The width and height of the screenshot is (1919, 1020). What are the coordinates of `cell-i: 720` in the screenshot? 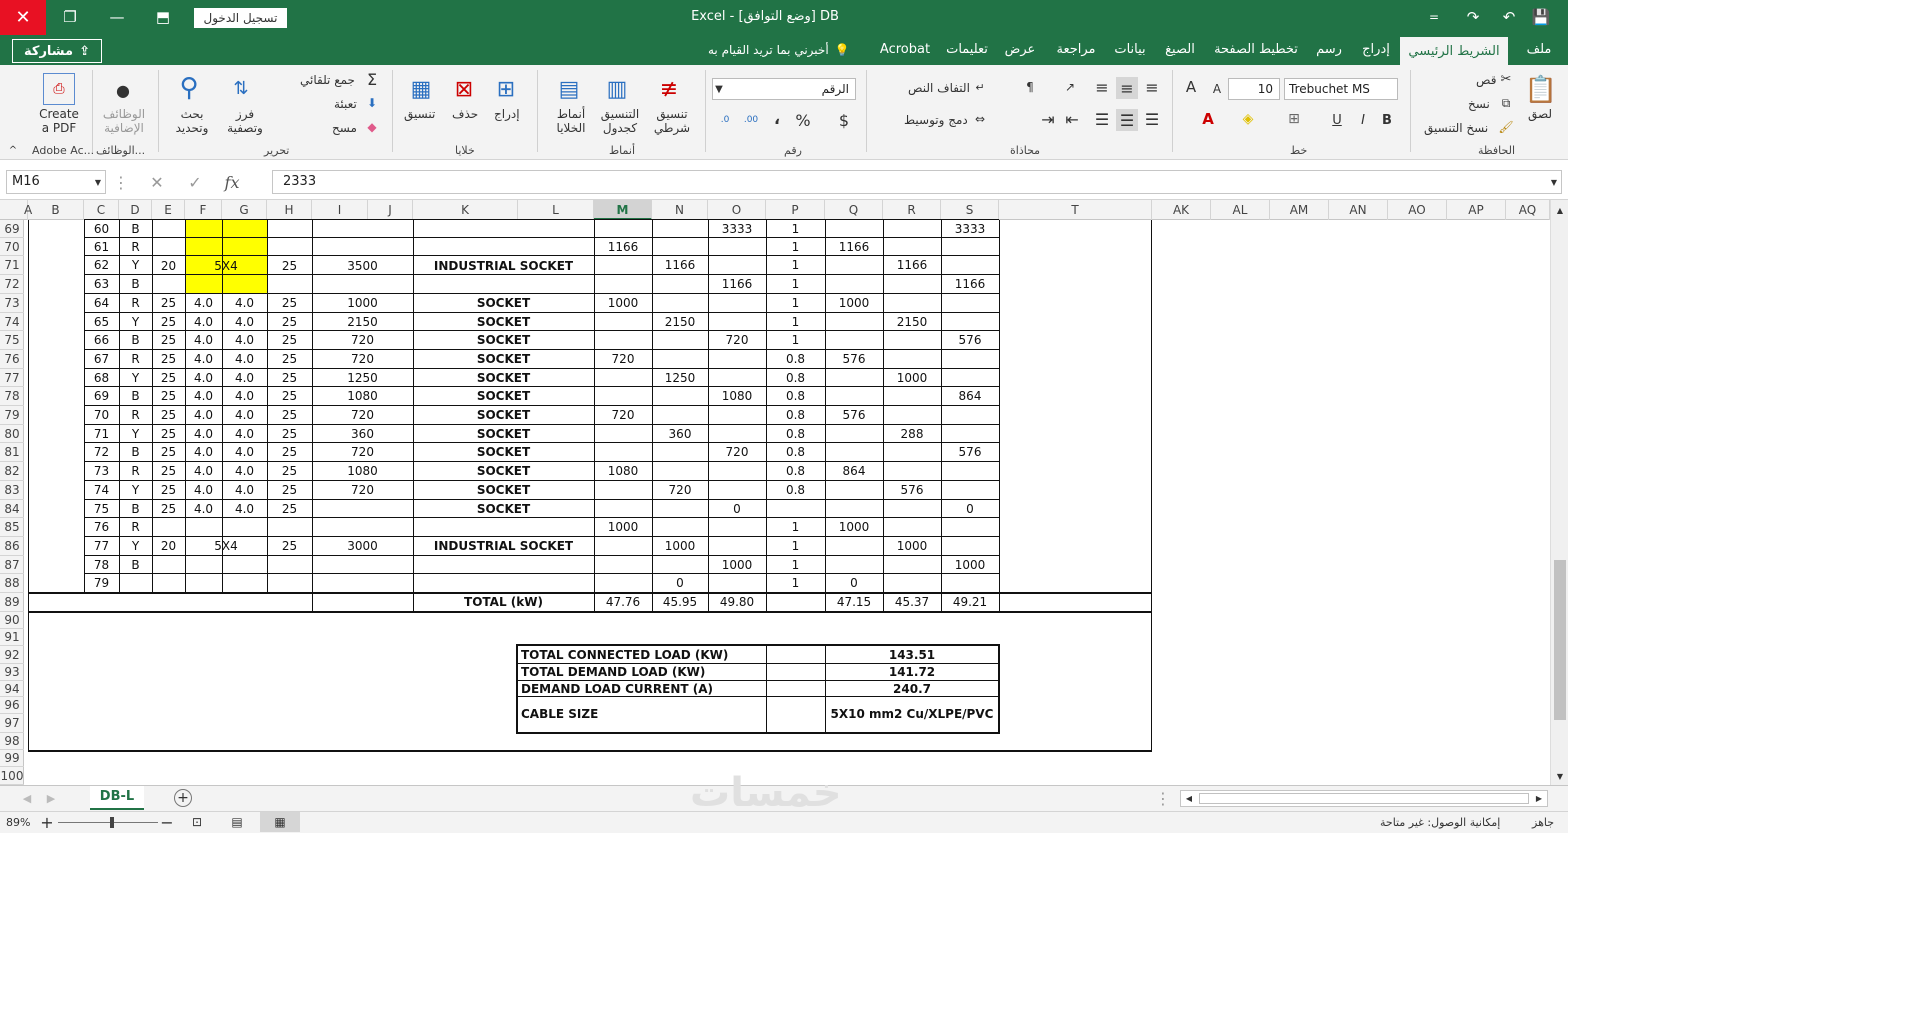 It's located at (362, 340).